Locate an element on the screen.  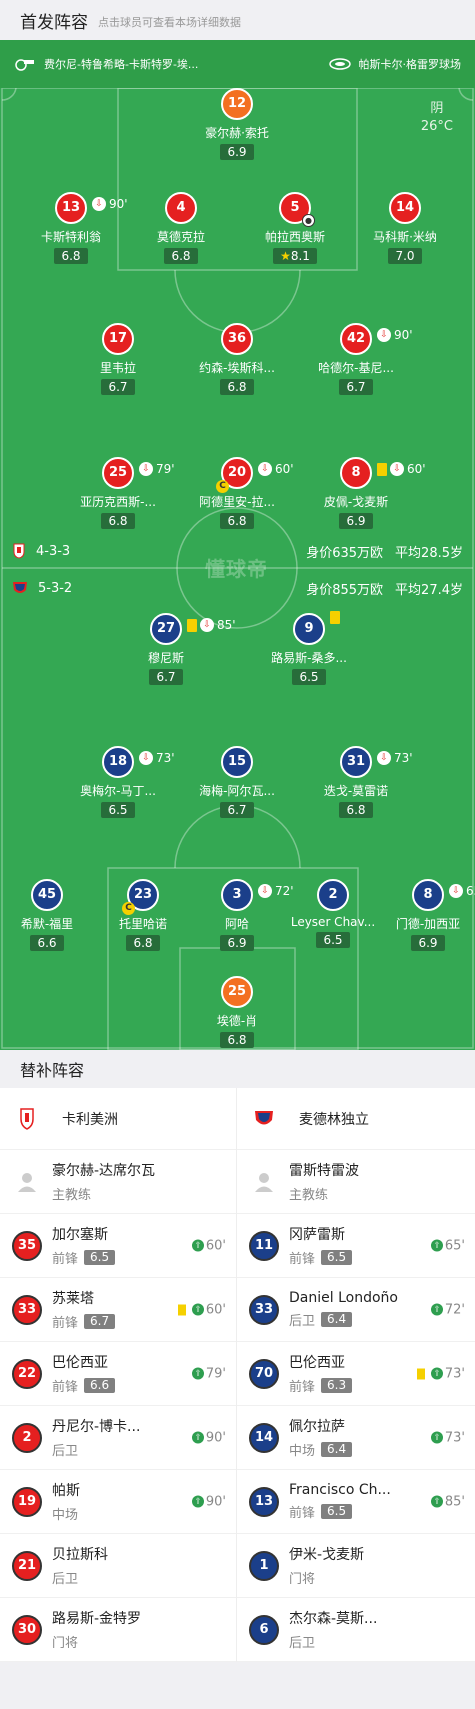
away-team-logo-icon is located at coordinates (264, 1119).